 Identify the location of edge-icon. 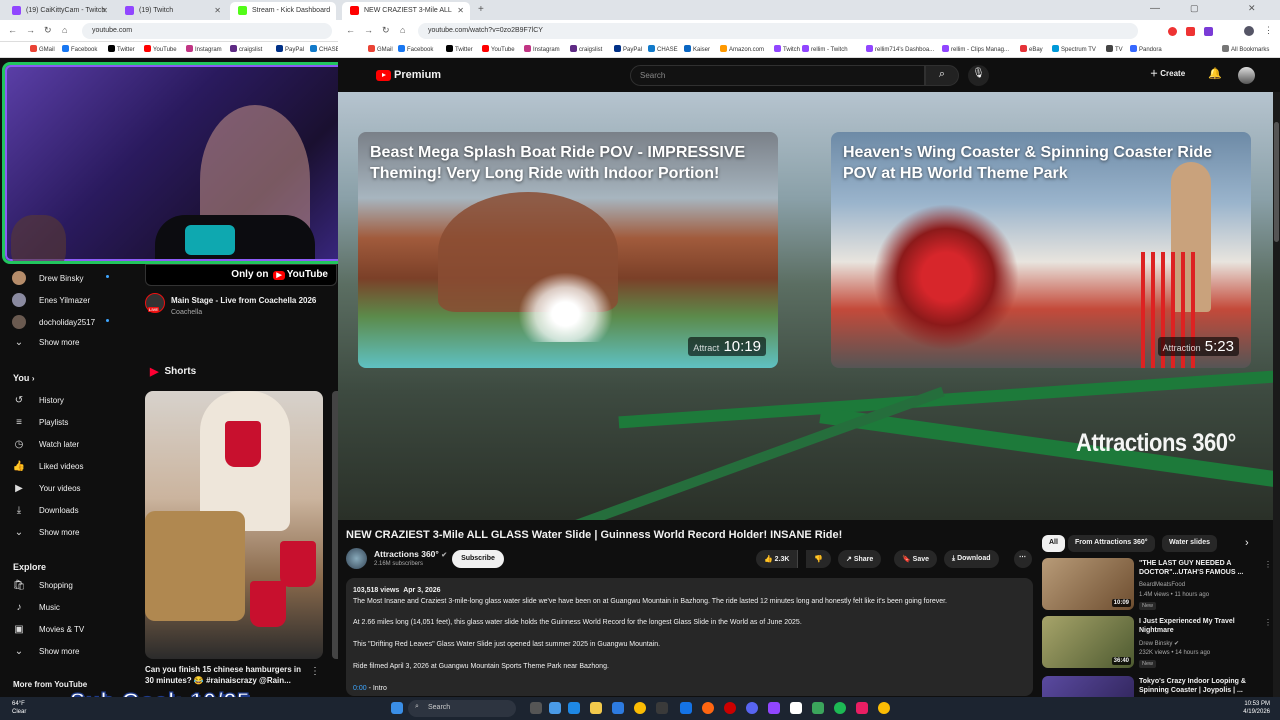
(574, 708).